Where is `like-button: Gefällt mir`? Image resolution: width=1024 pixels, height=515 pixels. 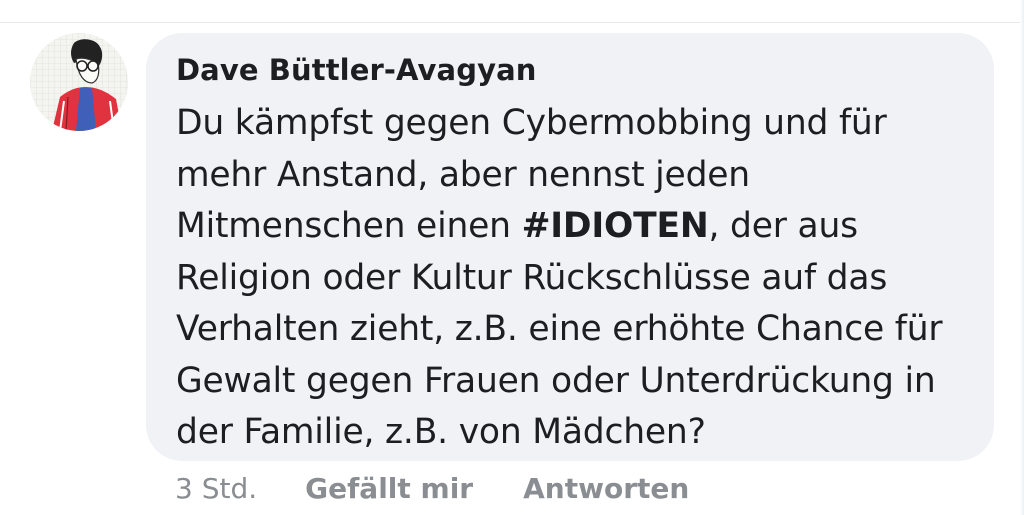
like-button: Gefällt mir is located at coordinates (389, 488).